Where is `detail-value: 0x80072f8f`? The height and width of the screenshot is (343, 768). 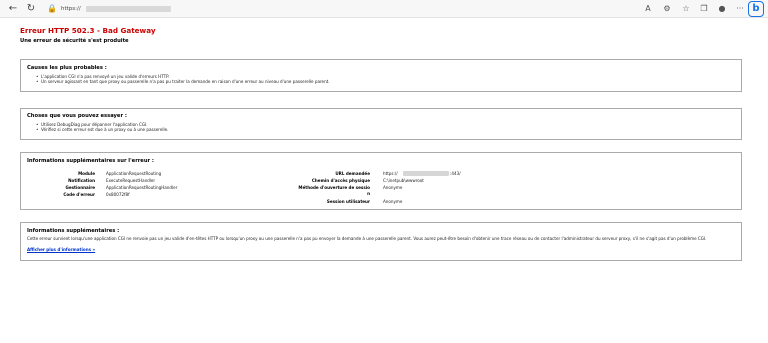 detail-value: 0x80072f8f is located at coordinates (118, 194).